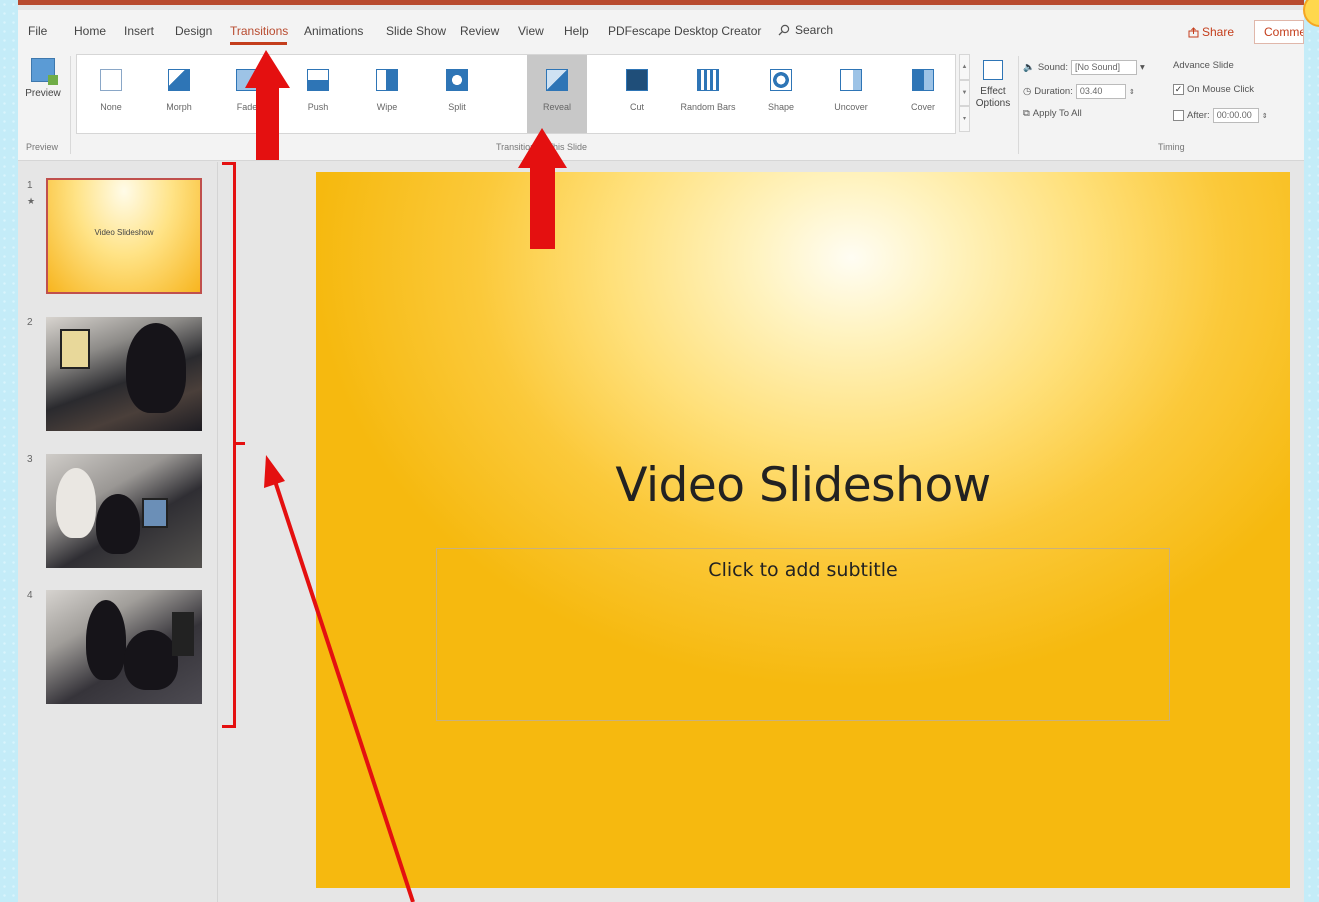 The height and width of the screenshot is (902, 1319). I want to click on arrow-to-reveal-transition, so click(542, 188).